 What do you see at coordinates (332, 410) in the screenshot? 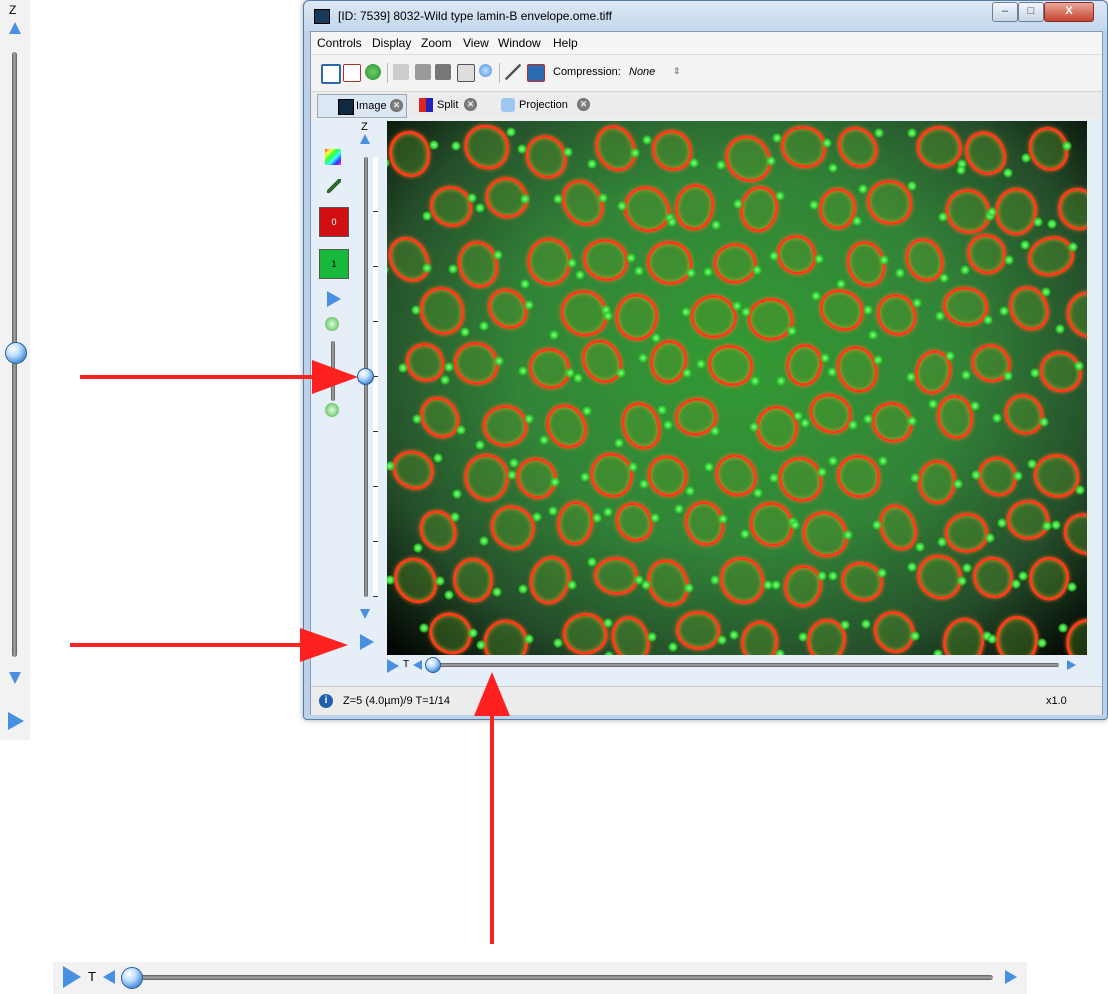
I see `zoom-out-icon` at bounding box center [332, 410].